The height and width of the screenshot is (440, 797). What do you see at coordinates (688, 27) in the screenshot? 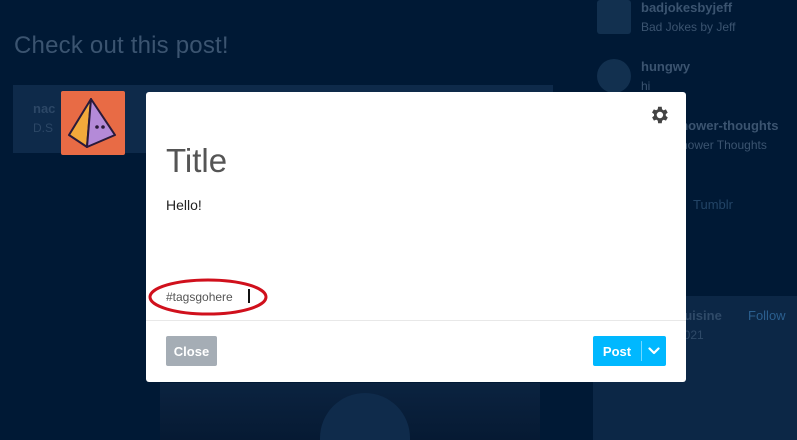
I see `sidebar-item-subtitle: Bad Jokes by Jeff` at bounding box center [688, 27].